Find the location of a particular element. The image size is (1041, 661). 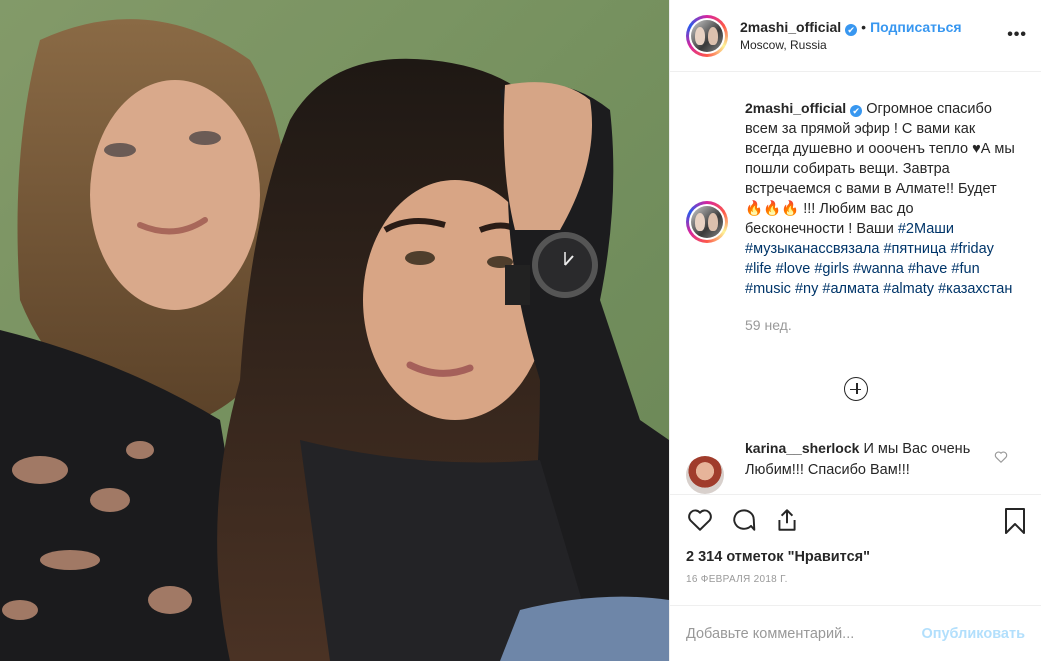

add-comment-bar: Добавьте комментарий... Опубликовать is located at coordinates (855, 633).